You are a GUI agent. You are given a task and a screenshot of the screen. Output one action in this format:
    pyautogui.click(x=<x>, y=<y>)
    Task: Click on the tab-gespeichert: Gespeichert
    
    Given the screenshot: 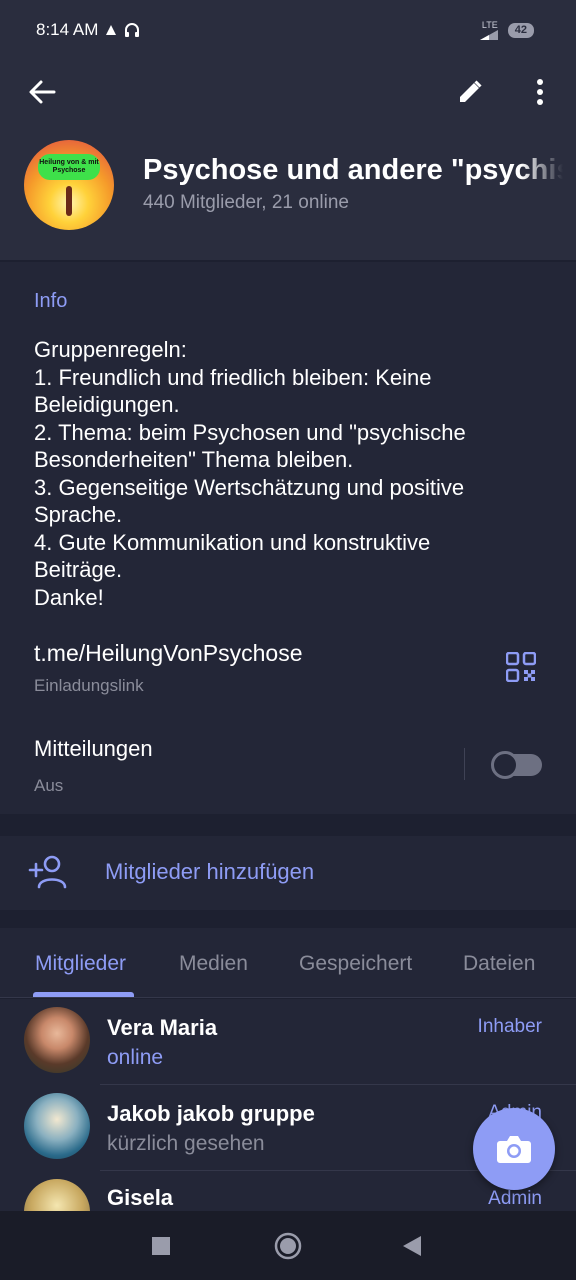 What is the action you would take?
    pyautogui.click(x=355, y=964)
    